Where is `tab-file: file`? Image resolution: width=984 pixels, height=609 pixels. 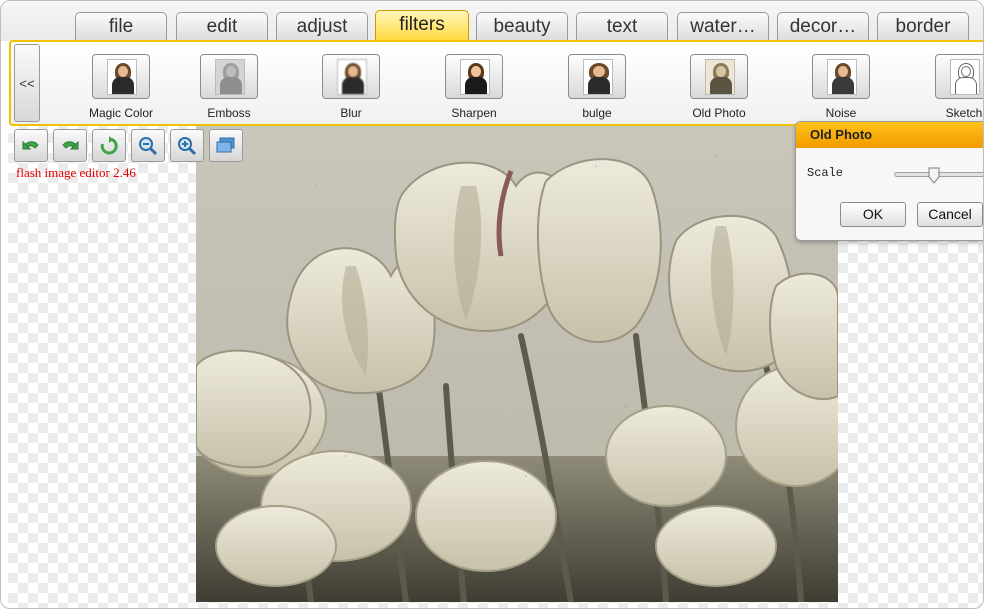 tab-file: file is located at coordinates (121, 26).